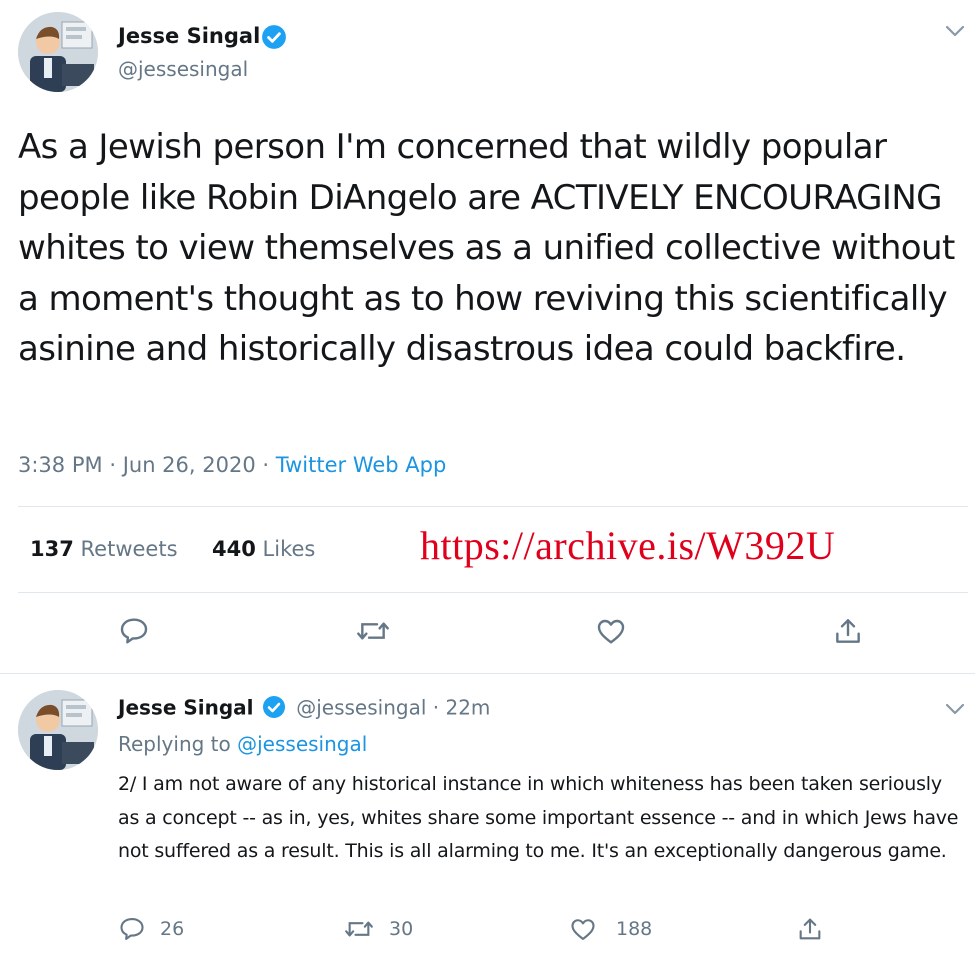  Describe the element at coordinates (361, 465) in the screenshot. I see `tweet-client-link: Twitter Web App` at that location.